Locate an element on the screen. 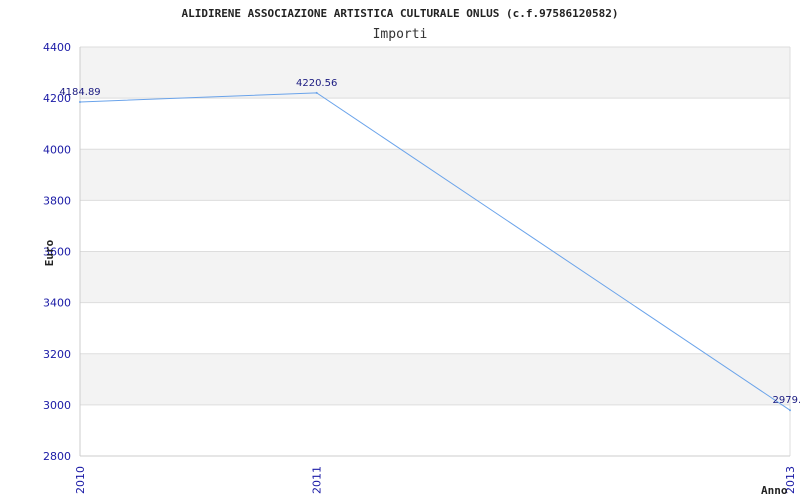 The image size is (800, 500). y-axis-title: Euro is located at coordinates (49, 252).